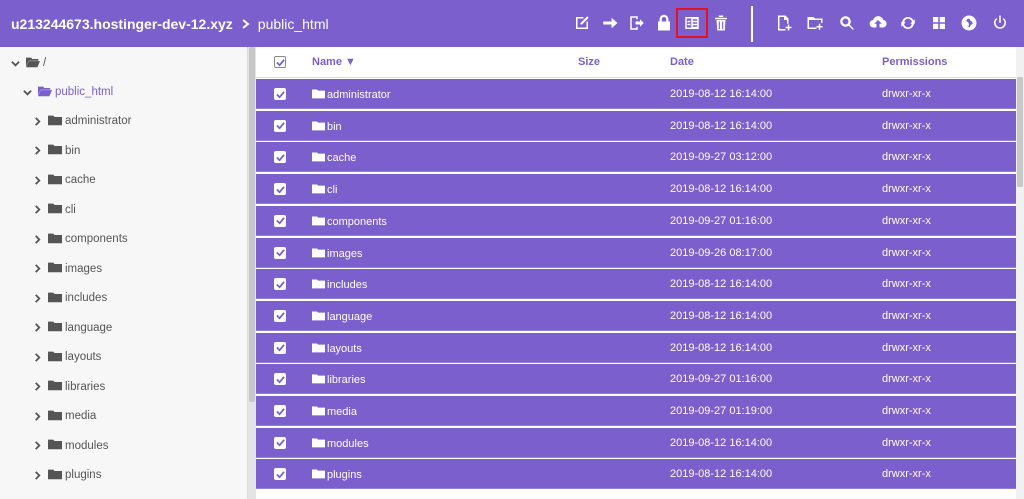 This screenshot has height=499, width=1024. I want to click on tree-item-administrator: administrator, so click(81, 121).